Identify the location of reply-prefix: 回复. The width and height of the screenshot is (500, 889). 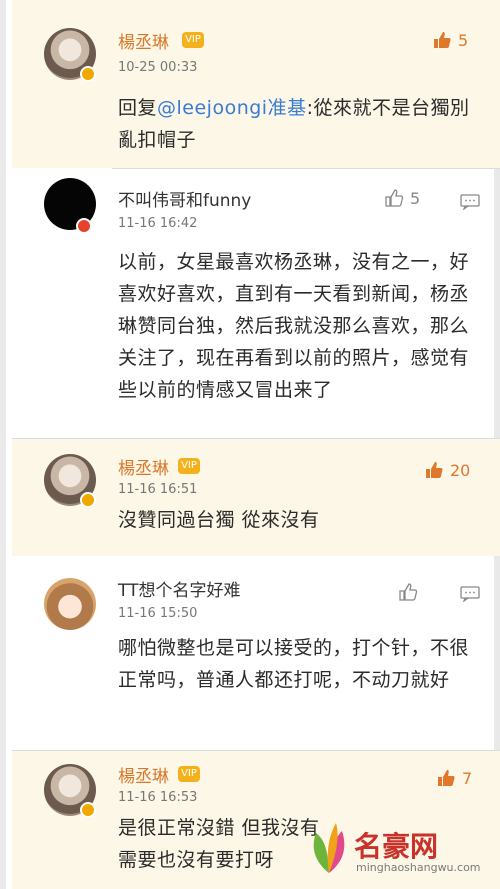
(138, 108).